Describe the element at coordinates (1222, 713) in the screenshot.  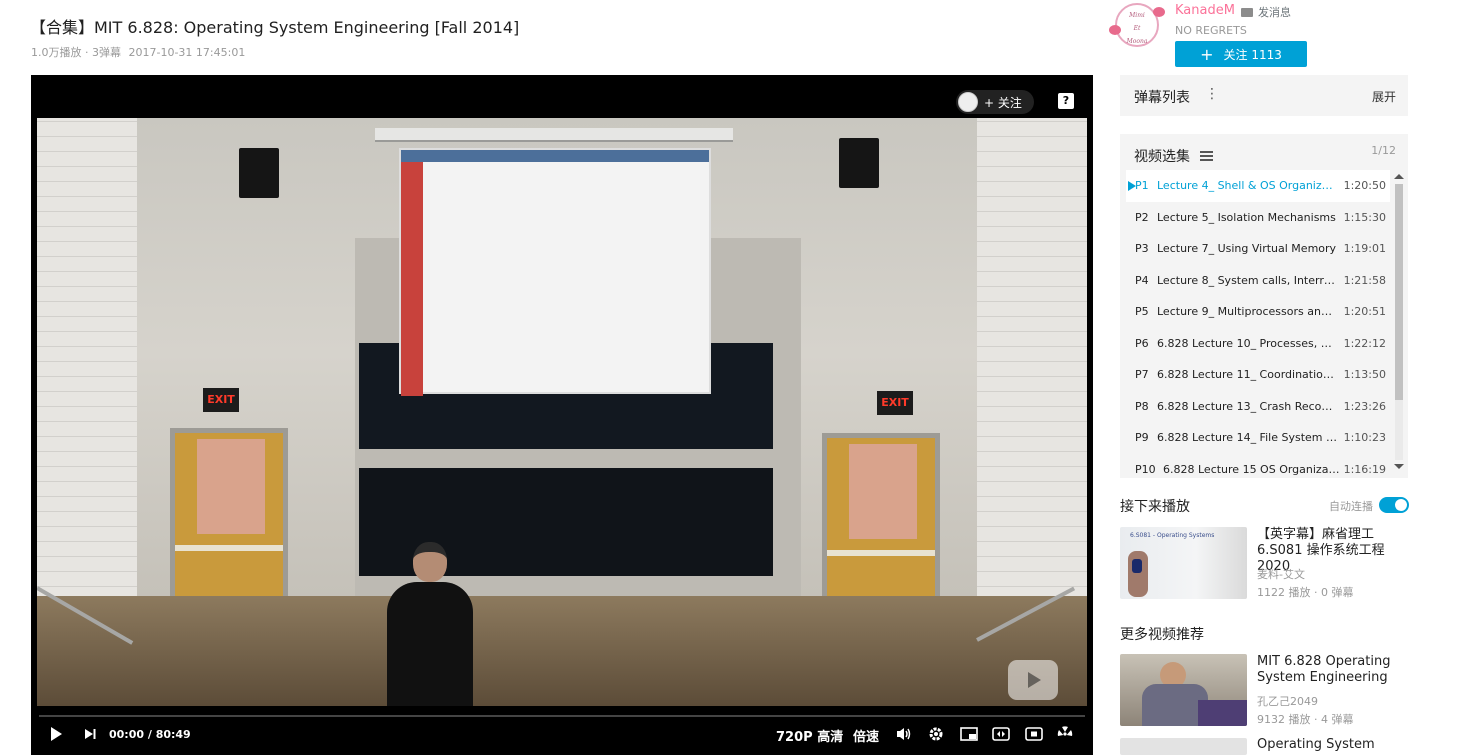
I see `thumb-bg-object` at that location.